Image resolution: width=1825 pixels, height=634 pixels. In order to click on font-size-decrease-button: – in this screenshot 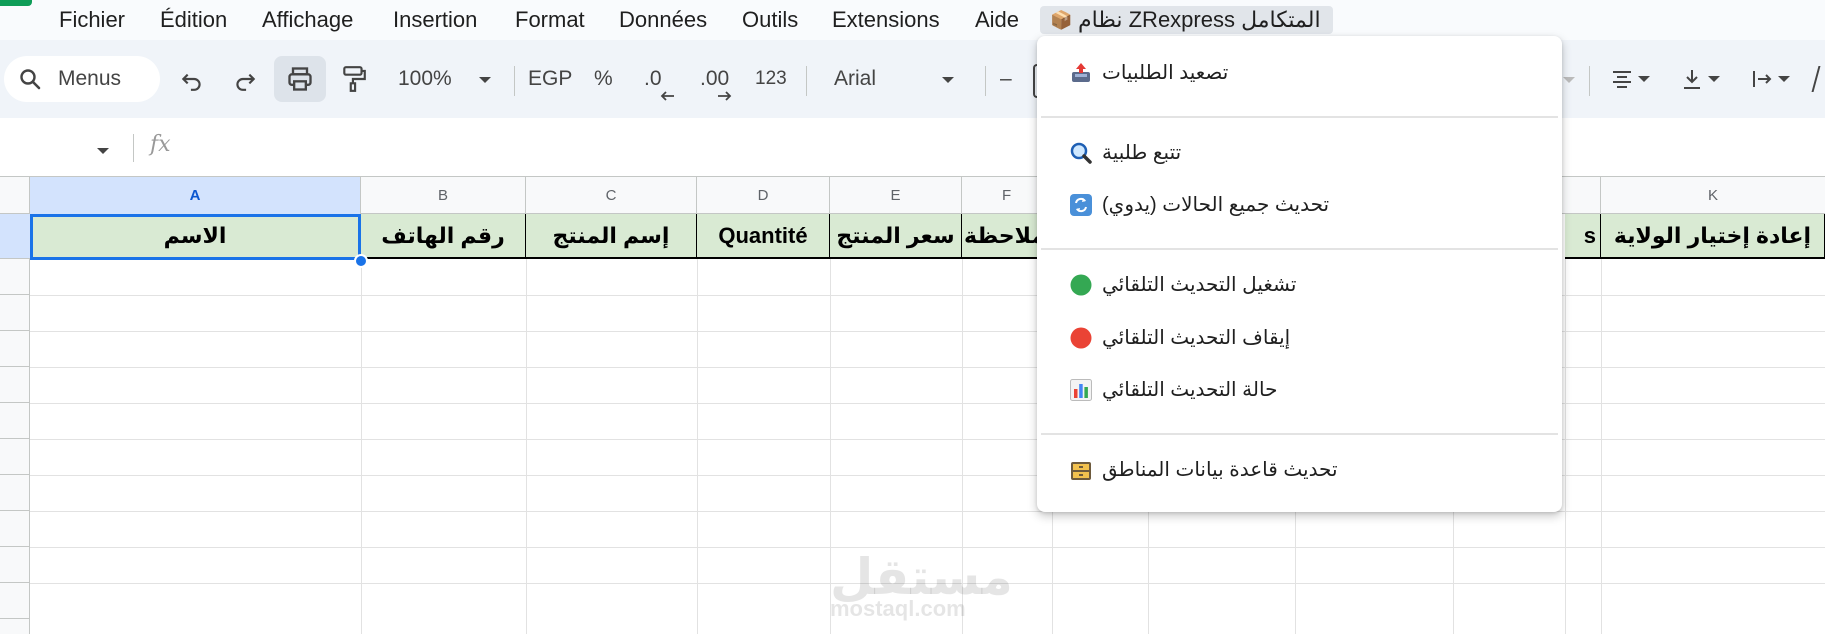, I will do `click(1006, 79)`.